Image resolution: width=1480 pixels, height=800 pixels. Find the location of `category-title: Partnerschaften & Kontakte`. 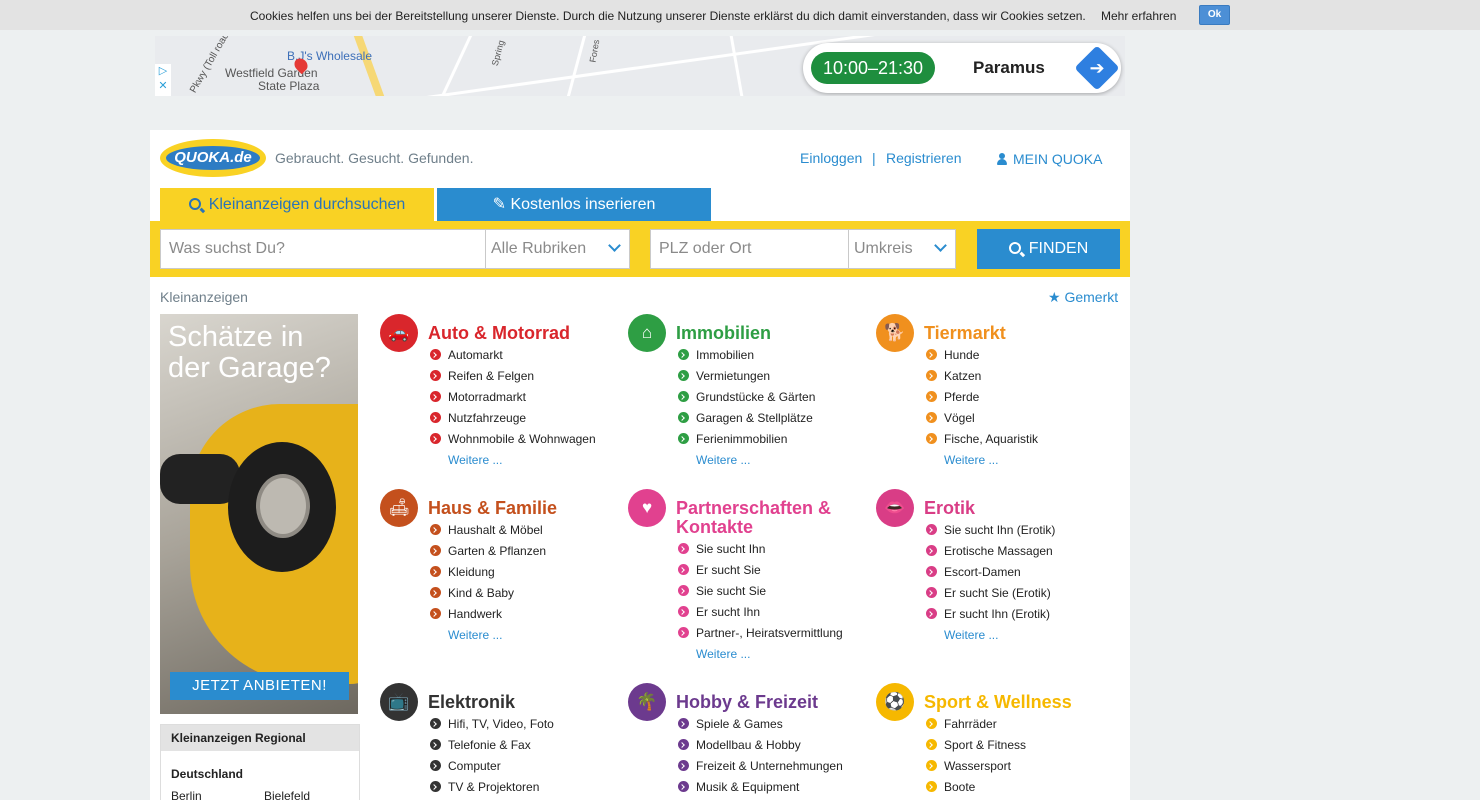

category-title: Partnerschaften & Kontakte is located at coordinates (771, 518).